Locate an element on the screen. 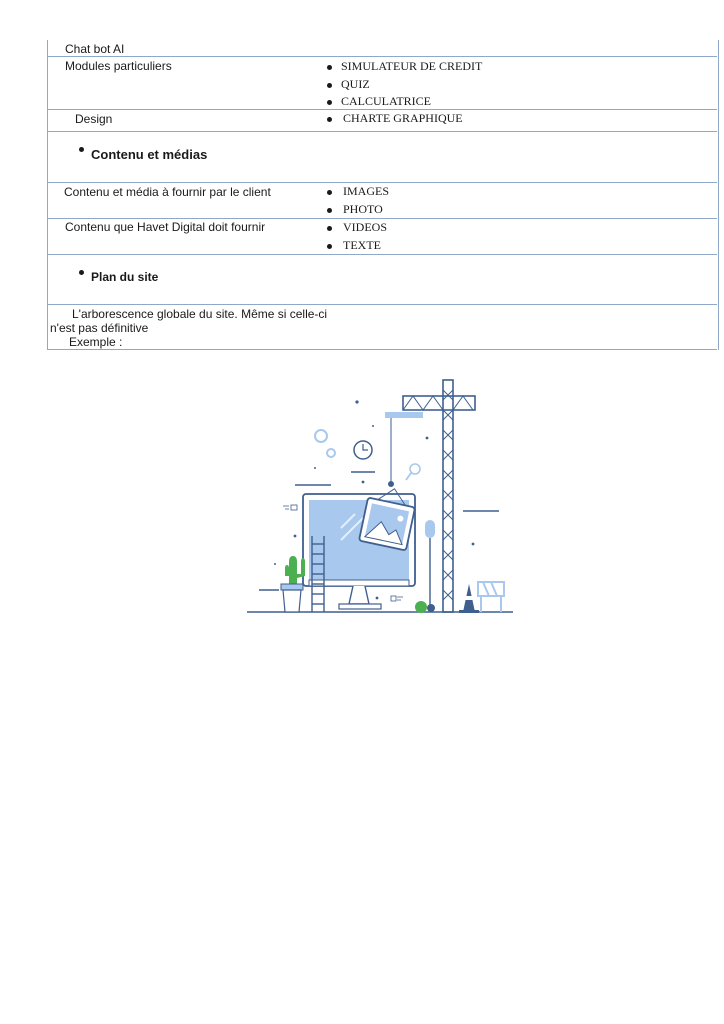 This screenshot has width=724, height=1024. item-list: SIMULATEUR DE CREDIT QUIZ CALCULATRICE is located at coordinates (404, 84).